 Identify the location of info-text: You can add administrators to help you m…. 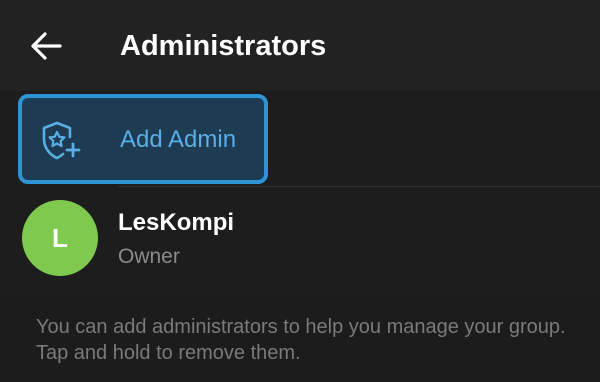
(301, 340).